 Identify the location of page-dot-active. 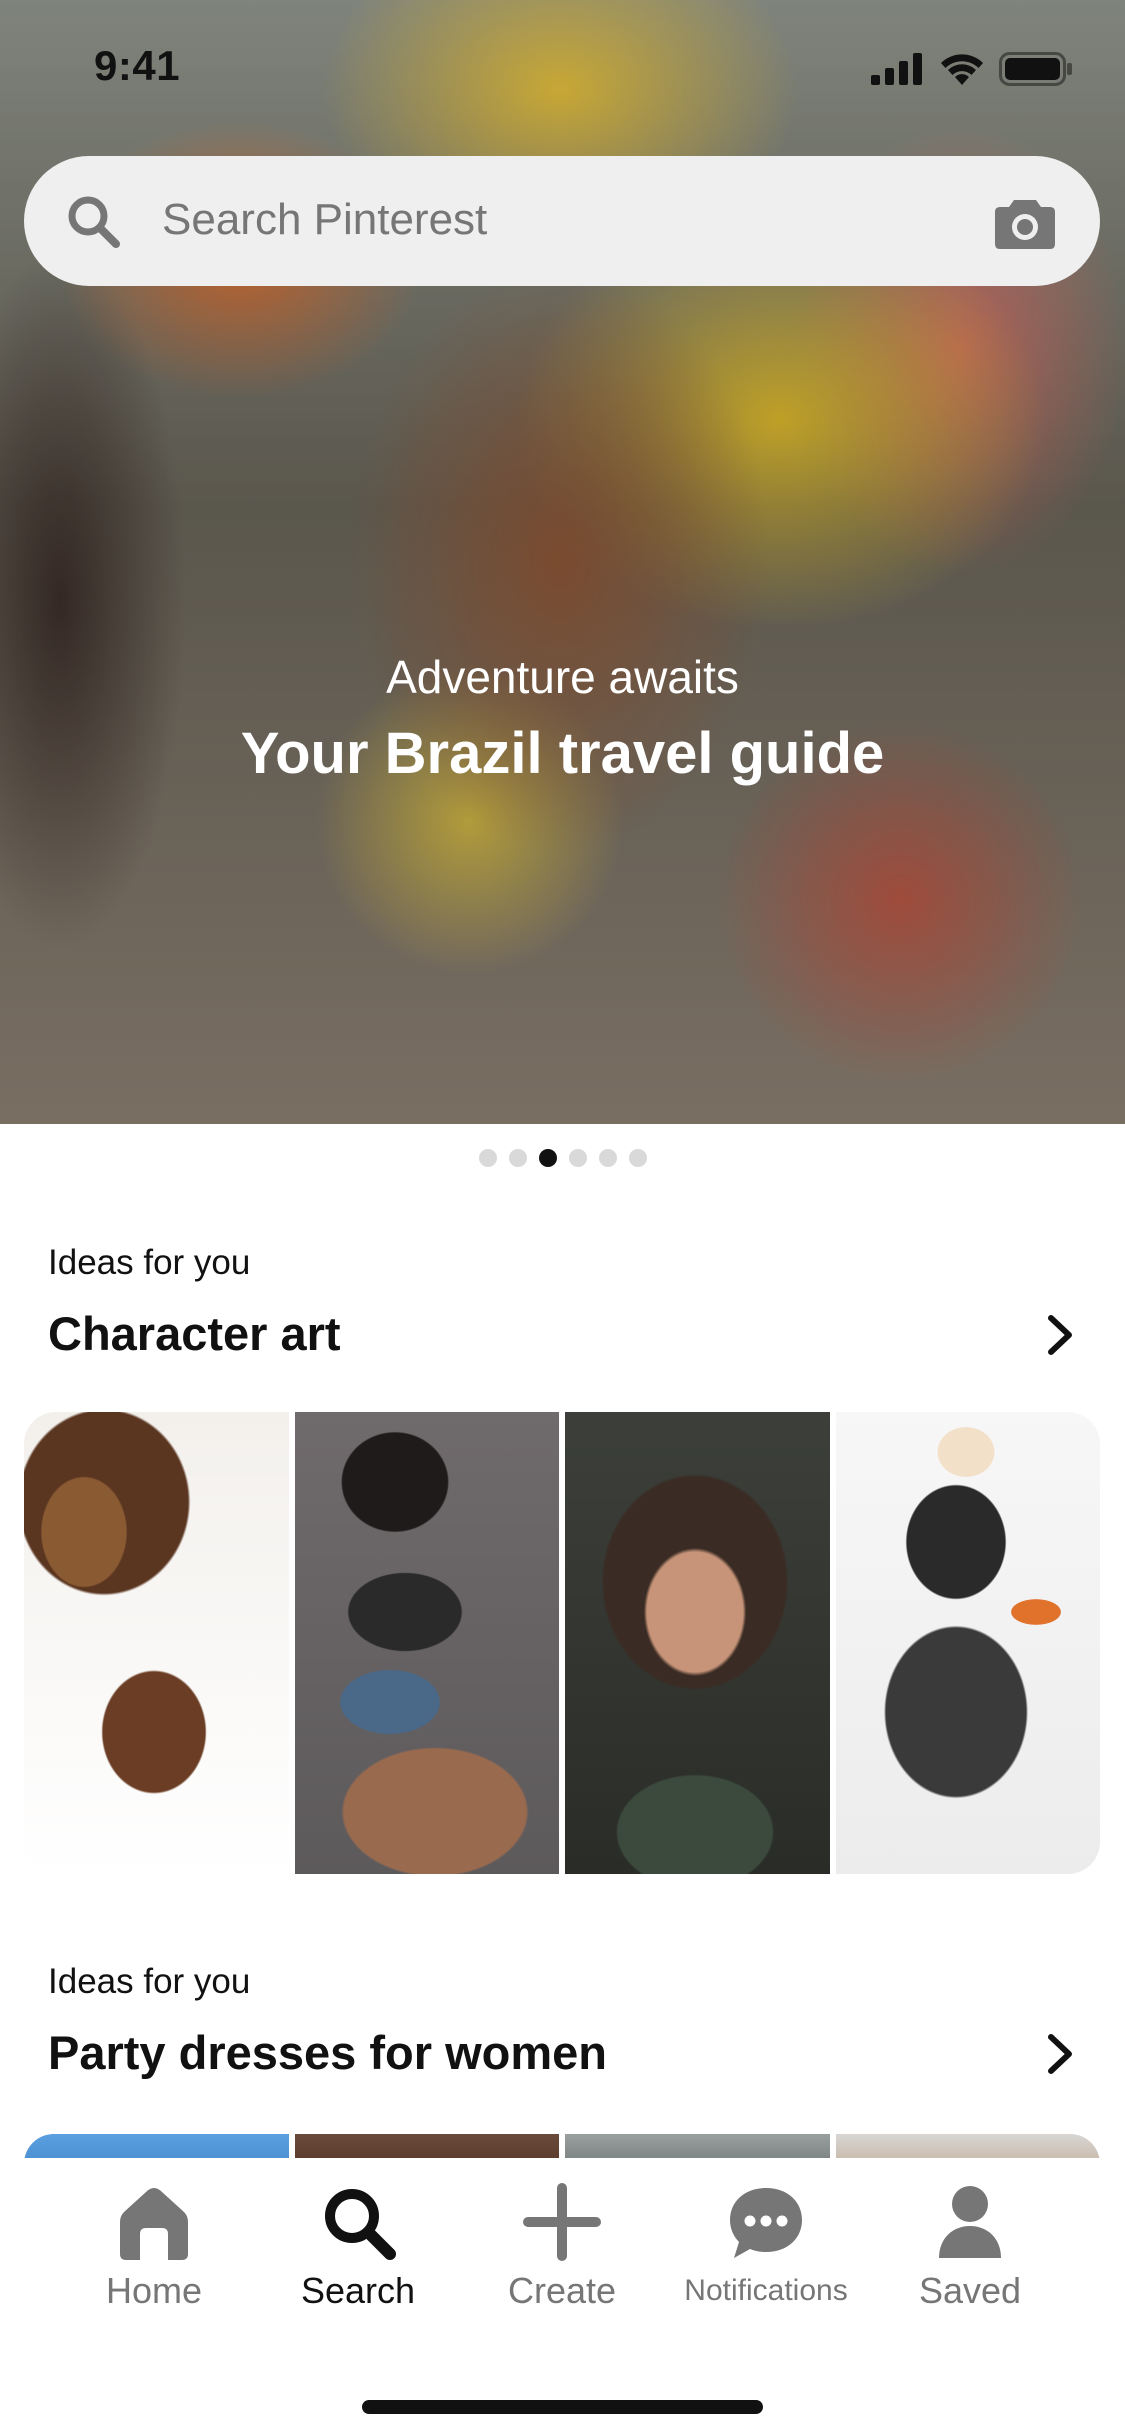
(547, 1158).